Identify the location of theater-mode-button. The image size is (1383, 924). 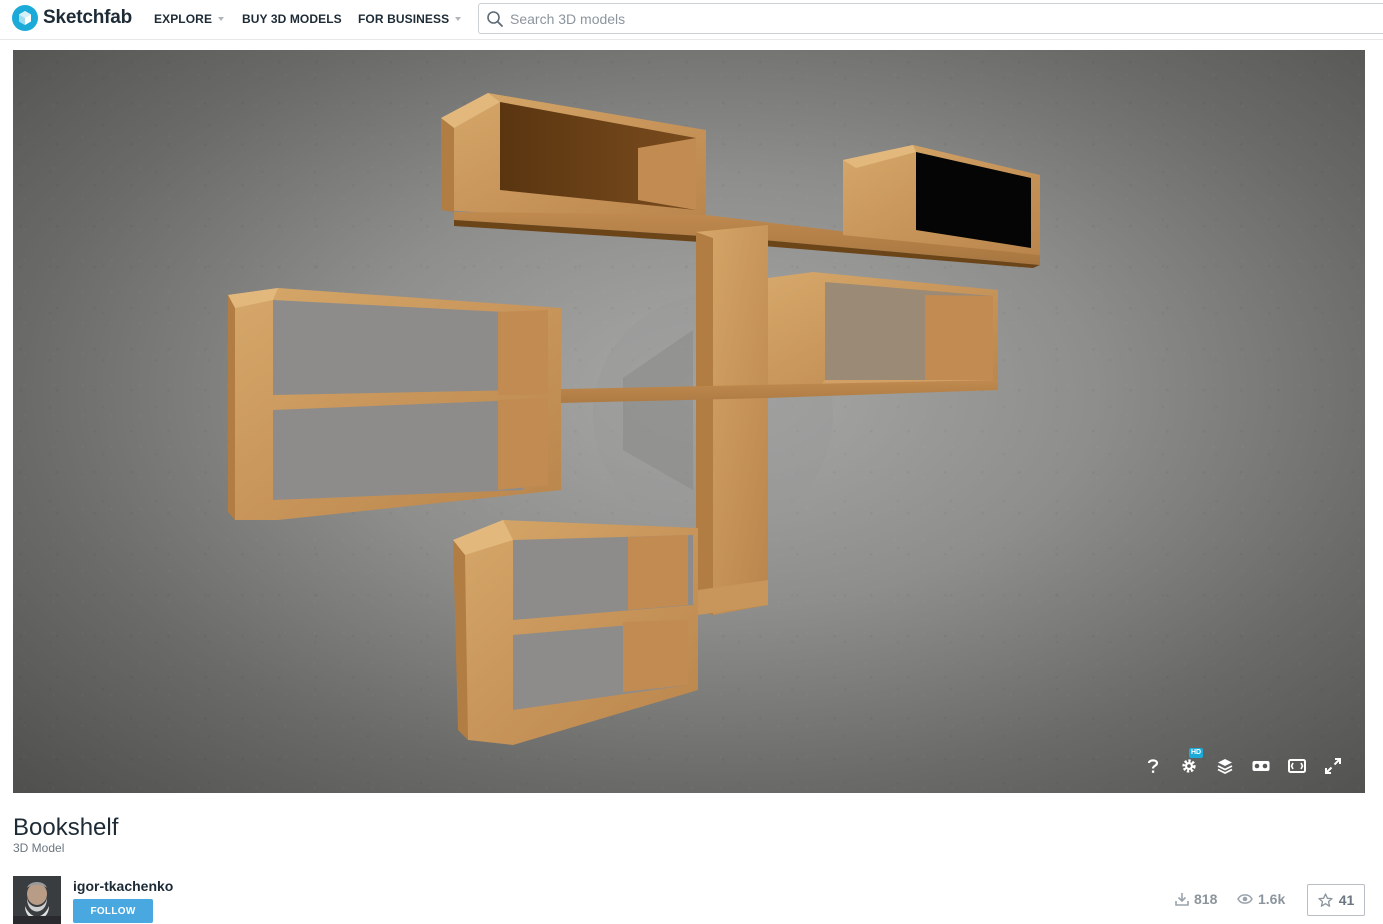
(1297, 766).